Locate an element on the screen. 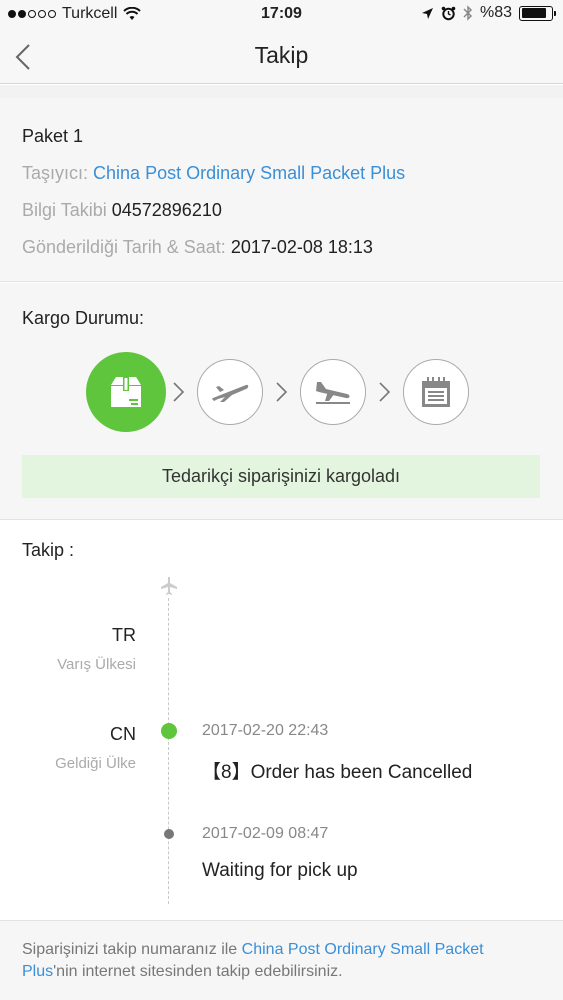  battery-fill is located at coordinates (533, 13).